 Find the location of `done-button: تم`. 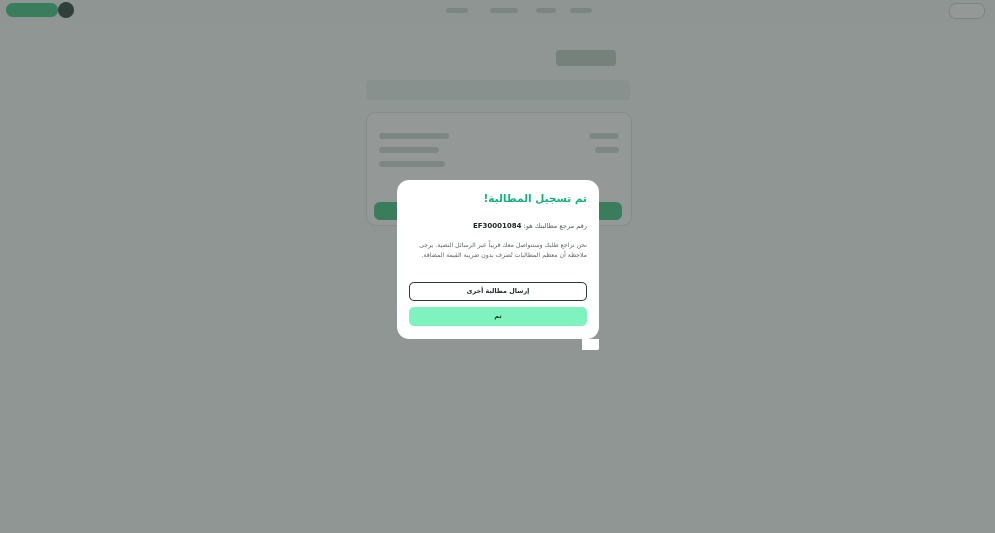

done-button: تم is located at coordinates (498, 316).